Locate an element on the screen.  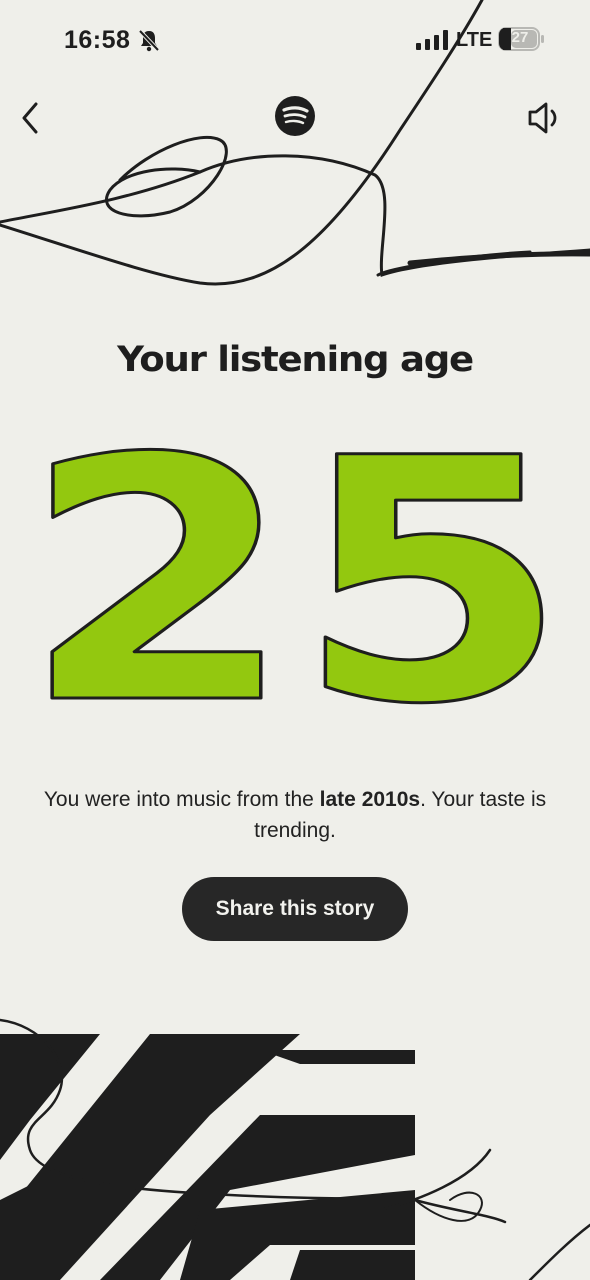
spotify-logo-icon is located at coordinates (295, 116).